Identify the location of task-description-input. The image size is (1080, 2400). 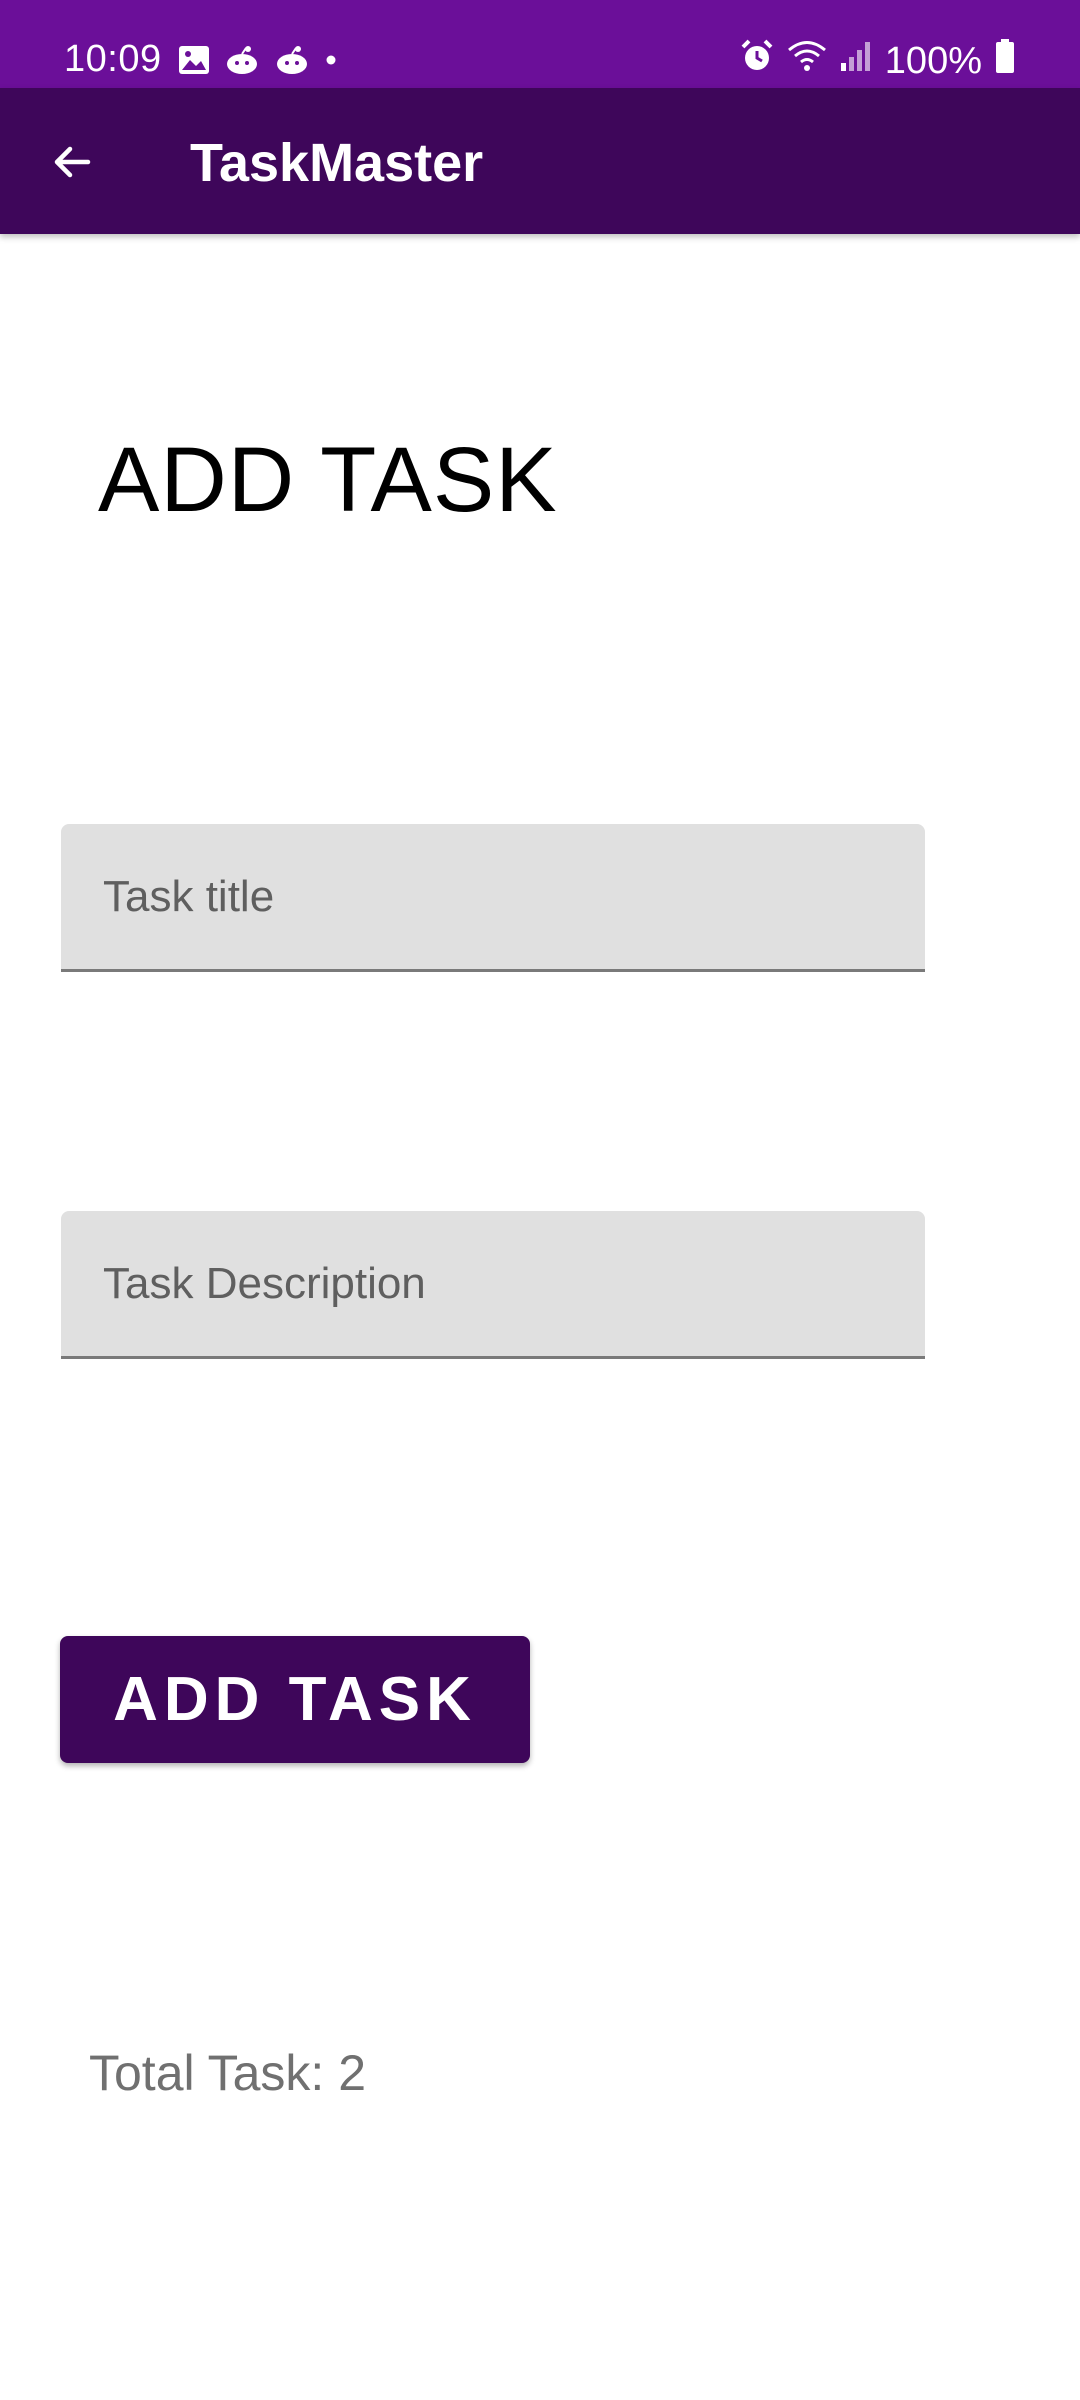
(493, 1283).